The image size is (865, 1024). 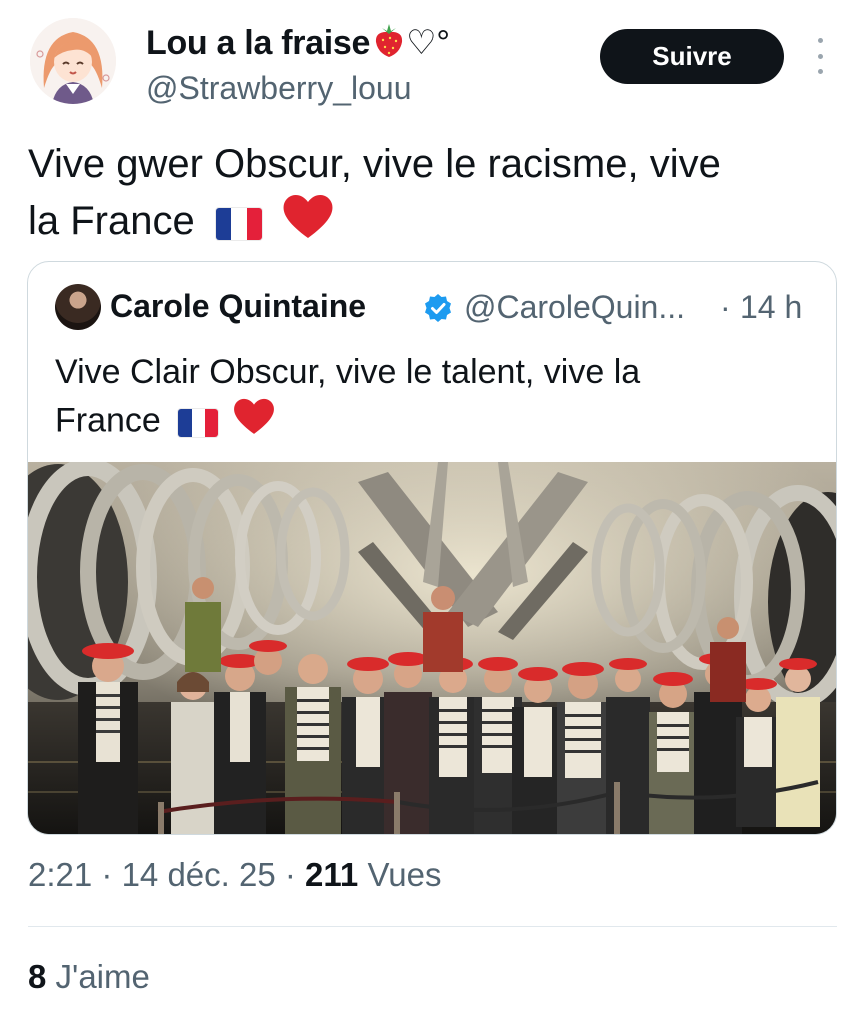 I want to click on author-avatar, so click(x=73, y=61).